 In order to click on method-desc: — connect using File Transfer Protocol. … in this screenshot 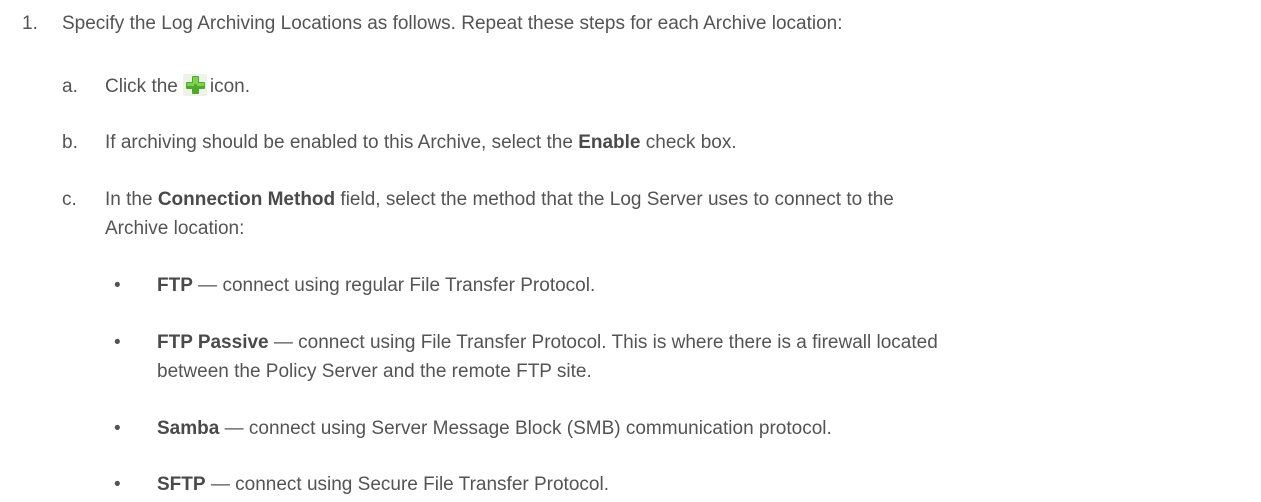, I will do `click(605, 342)`.